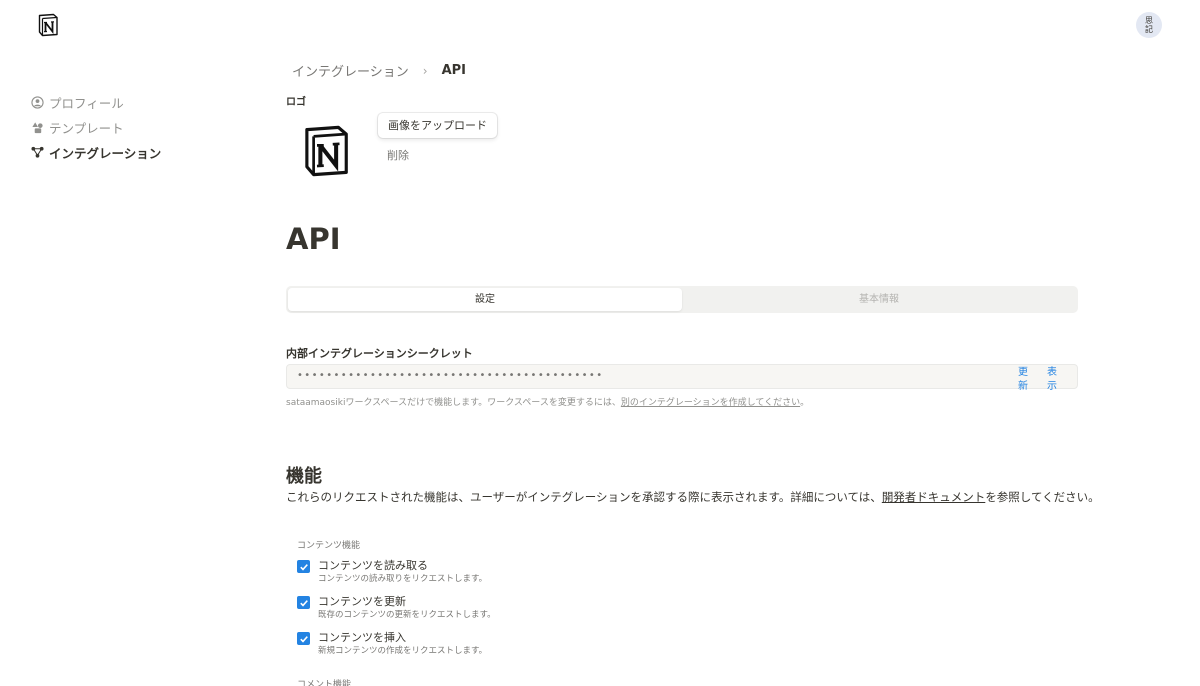  What do you see at coordinates (1052, 380) in the screenshot?
I see `show-secret-button: 表 示` at bounding box center [1052, 380].